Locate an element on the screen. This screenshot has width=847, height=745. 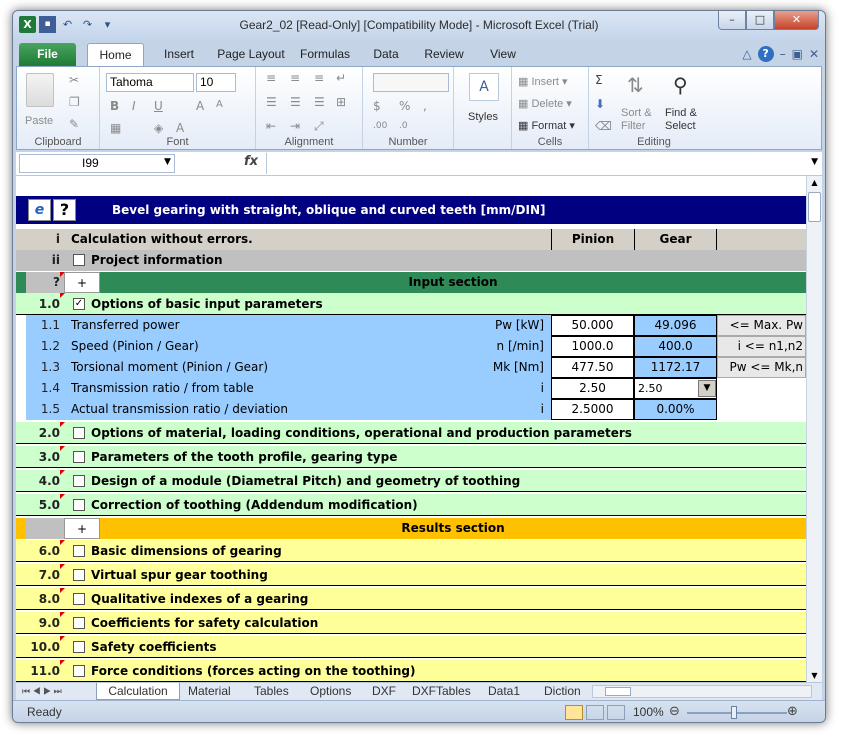
filter-label: Filter is located at coordinates (633, 126).